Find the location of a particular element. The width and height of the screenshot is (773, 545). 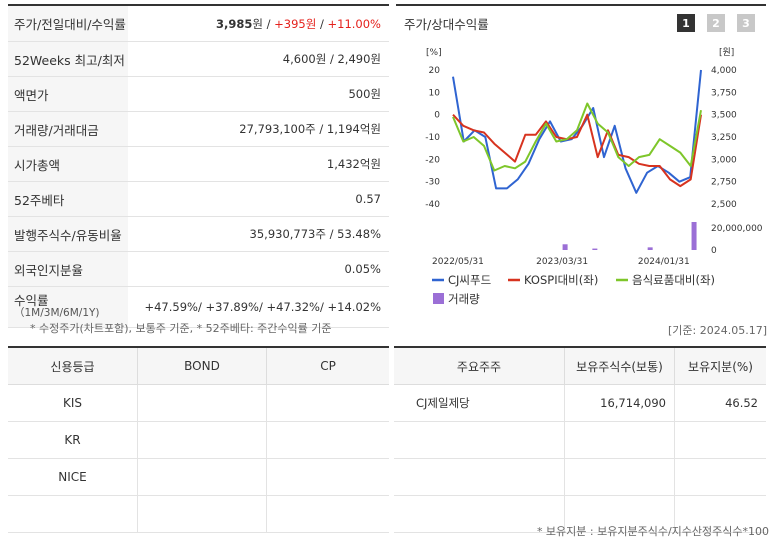

summary-value: 3,985원 / +395원 / +11.00% is located at coordinates (258, 24).